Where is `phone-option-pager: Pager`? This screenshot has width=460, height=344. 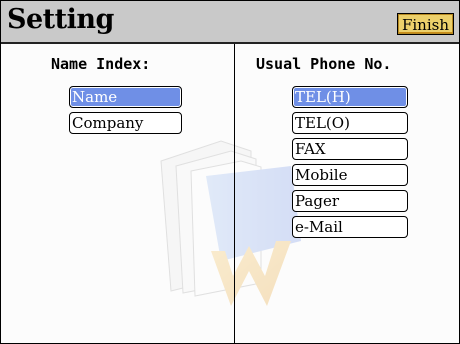 phone-option-pager: Pager is located at coordinates (350, 201).